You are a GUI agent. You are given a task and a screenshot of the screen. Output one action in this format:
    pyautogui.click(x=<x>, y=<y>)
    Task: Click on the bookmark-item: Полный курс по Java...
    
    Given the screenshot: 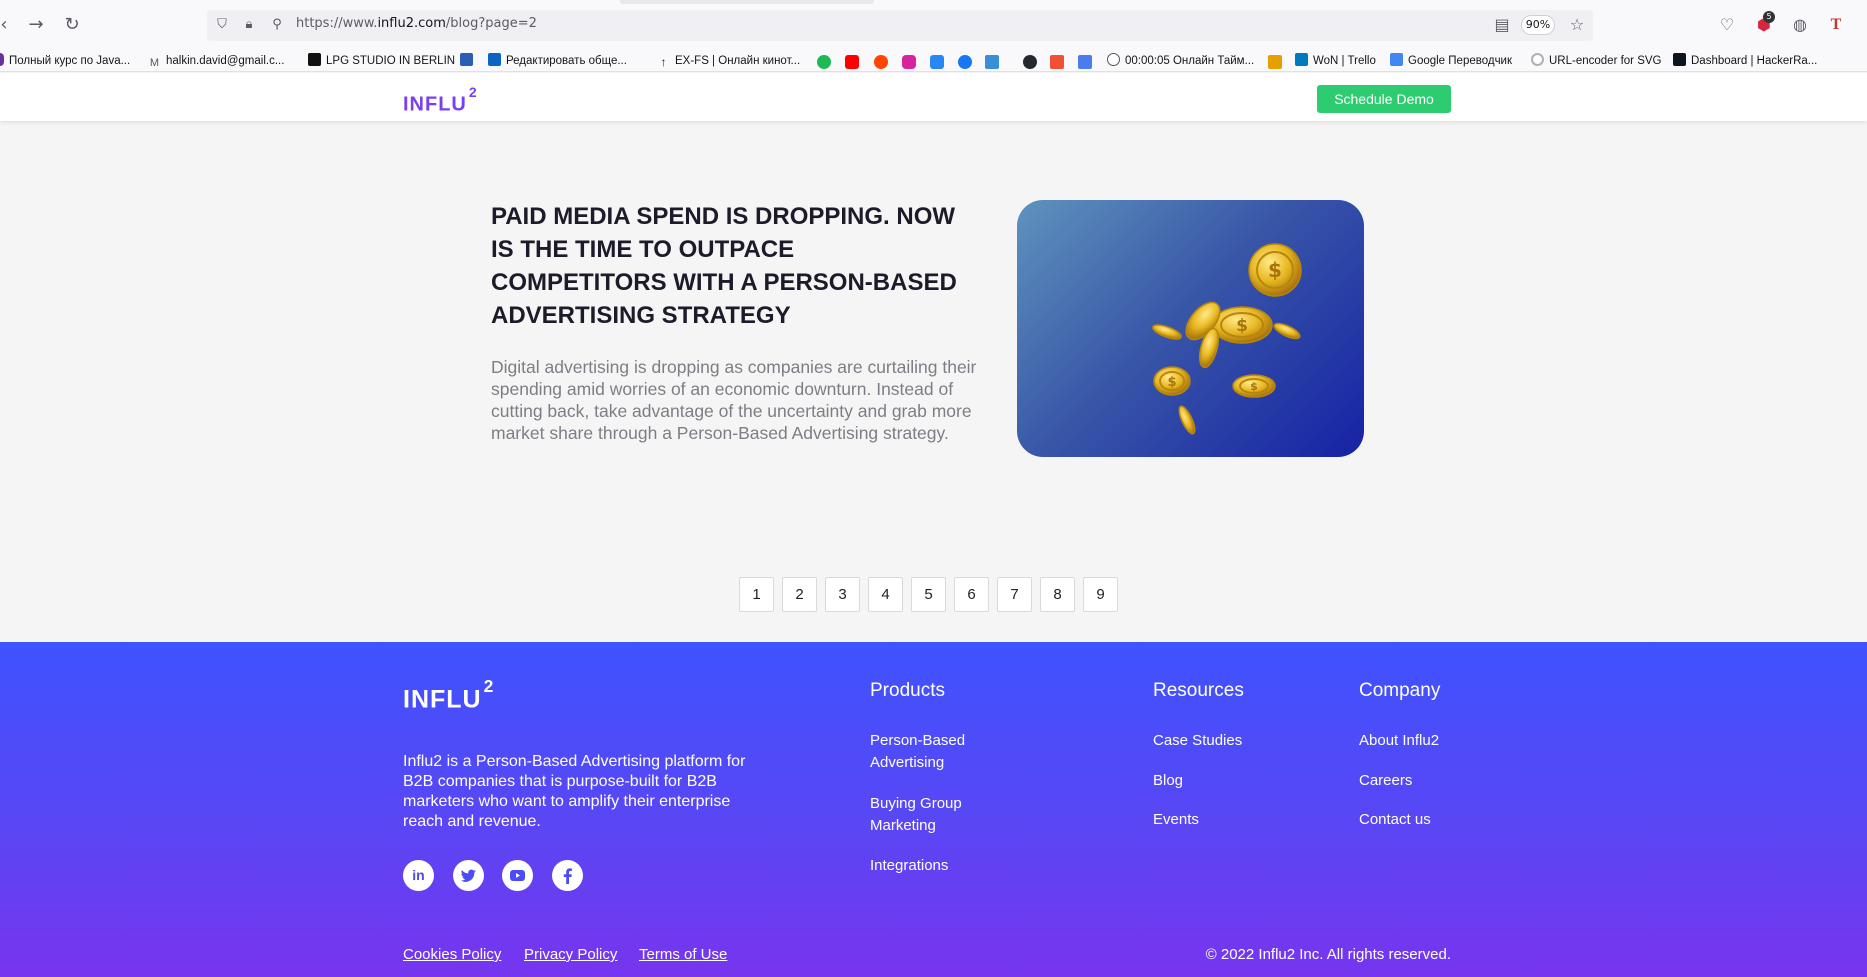 What is the action you would take?
    pyautogui.click(x=65, y=61)
    